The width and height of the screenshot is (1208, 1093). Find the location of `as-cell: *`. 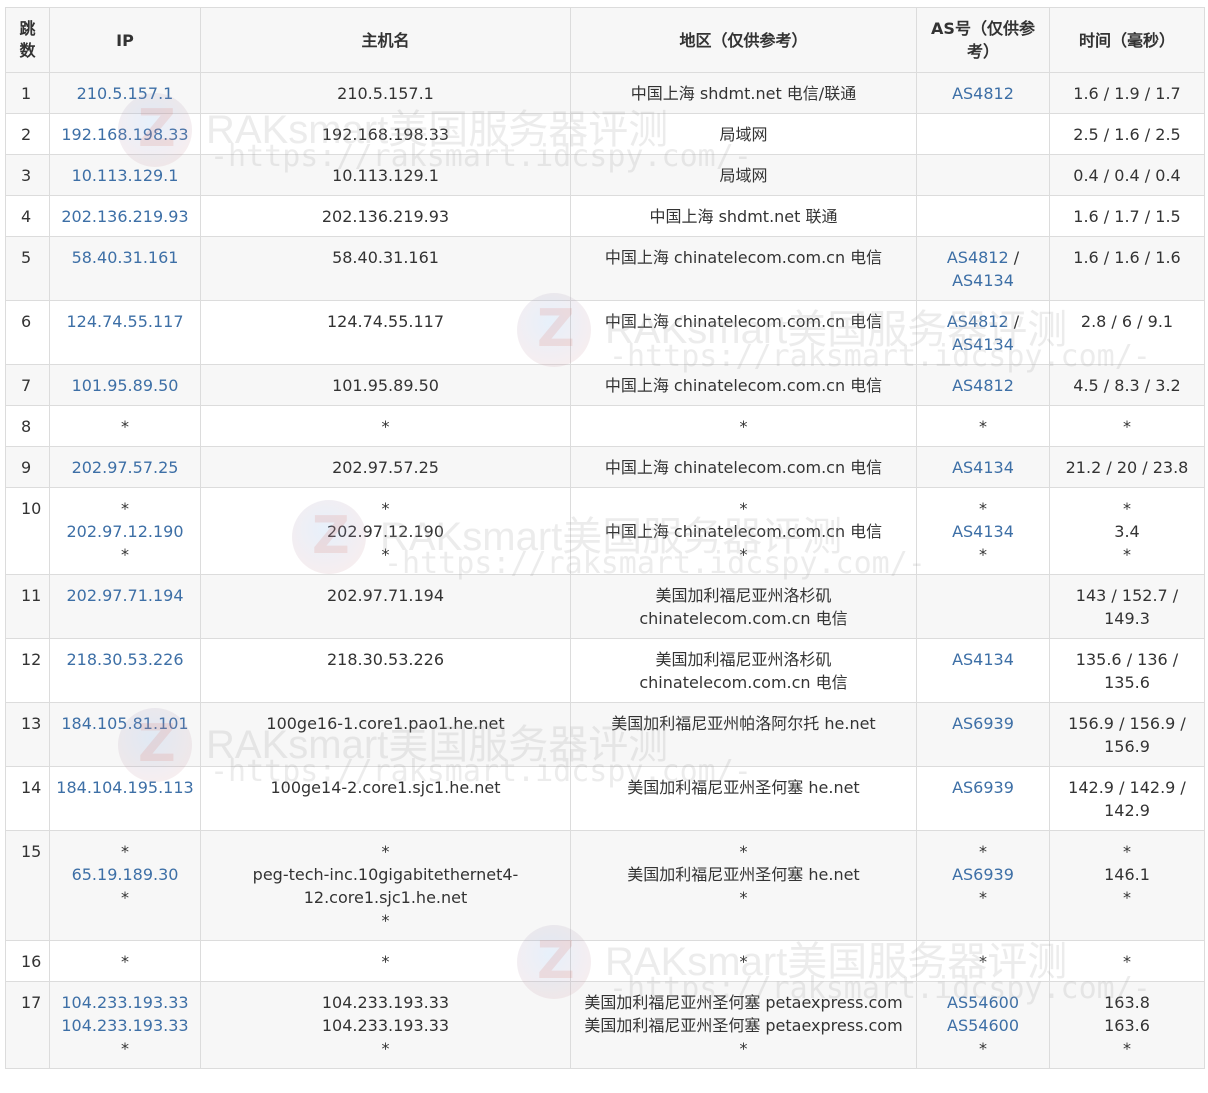

as-cell: * is located at coordinates (983, 961).